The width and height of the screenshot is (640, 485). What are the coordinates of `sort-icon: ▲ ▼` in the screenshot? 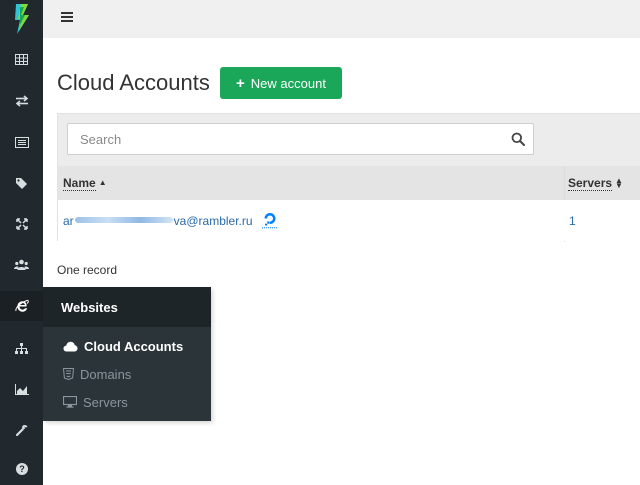 It's located at (619, 183).